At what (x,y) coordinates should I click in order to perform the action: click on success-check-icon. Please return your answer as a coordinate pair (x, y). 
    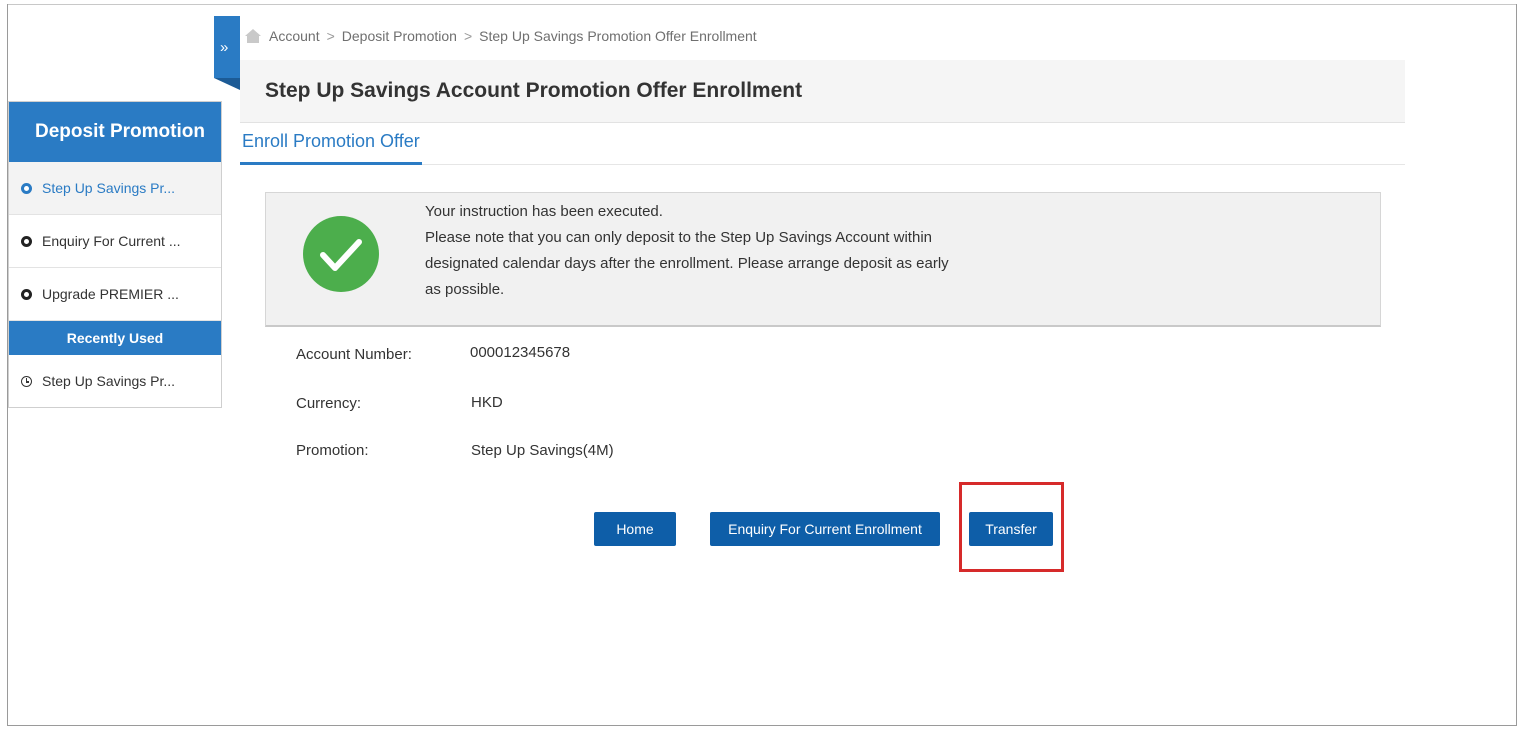
    Looking at the image, I should click on (341, 254).